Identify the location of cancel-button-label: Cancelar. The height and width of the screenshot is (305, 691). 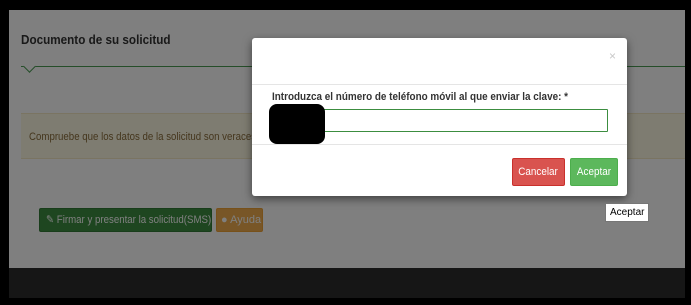
(538, 172).